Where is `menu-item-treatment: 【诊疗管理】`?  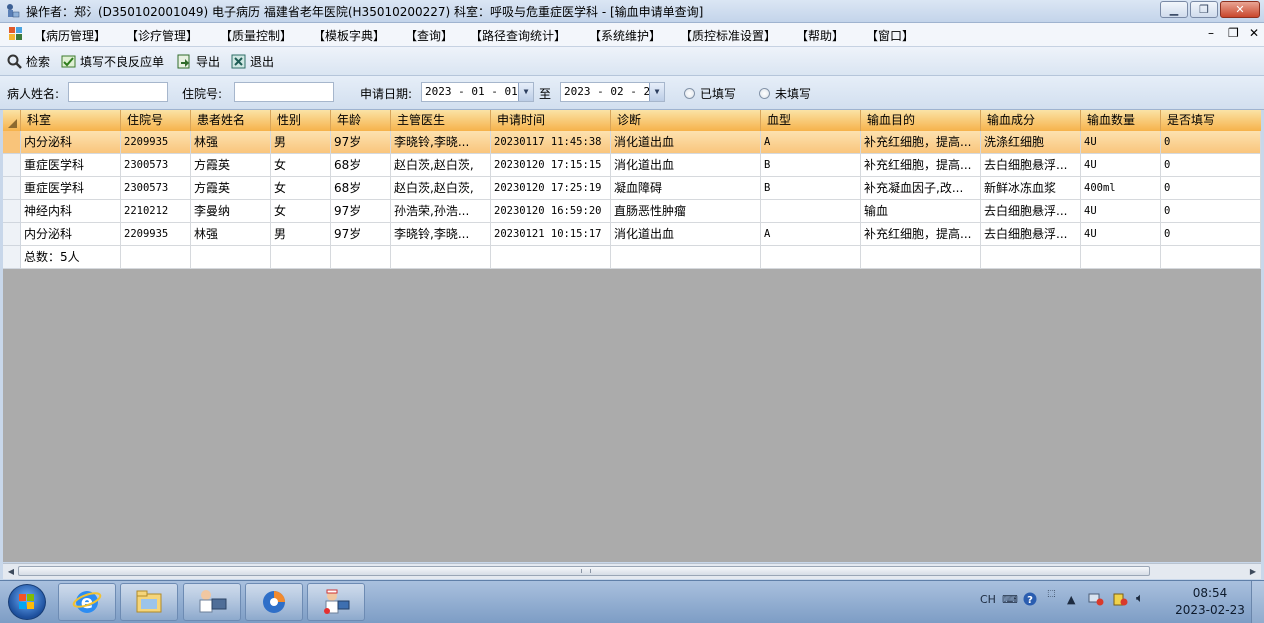 menu-item-treatment: 【诊疗管理】 is located at coordinates (162, 35).